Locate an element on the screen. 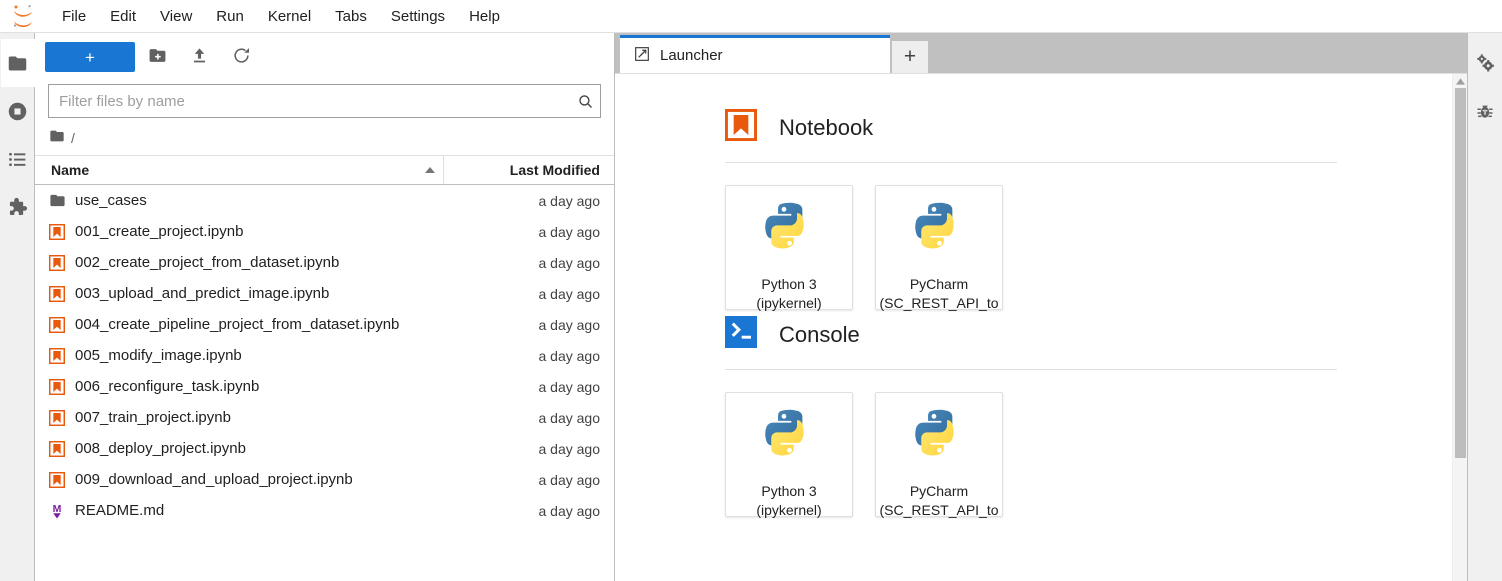  file-name: 003_upload_and_predict_image.ipynb is located at coordinates (202, 293).